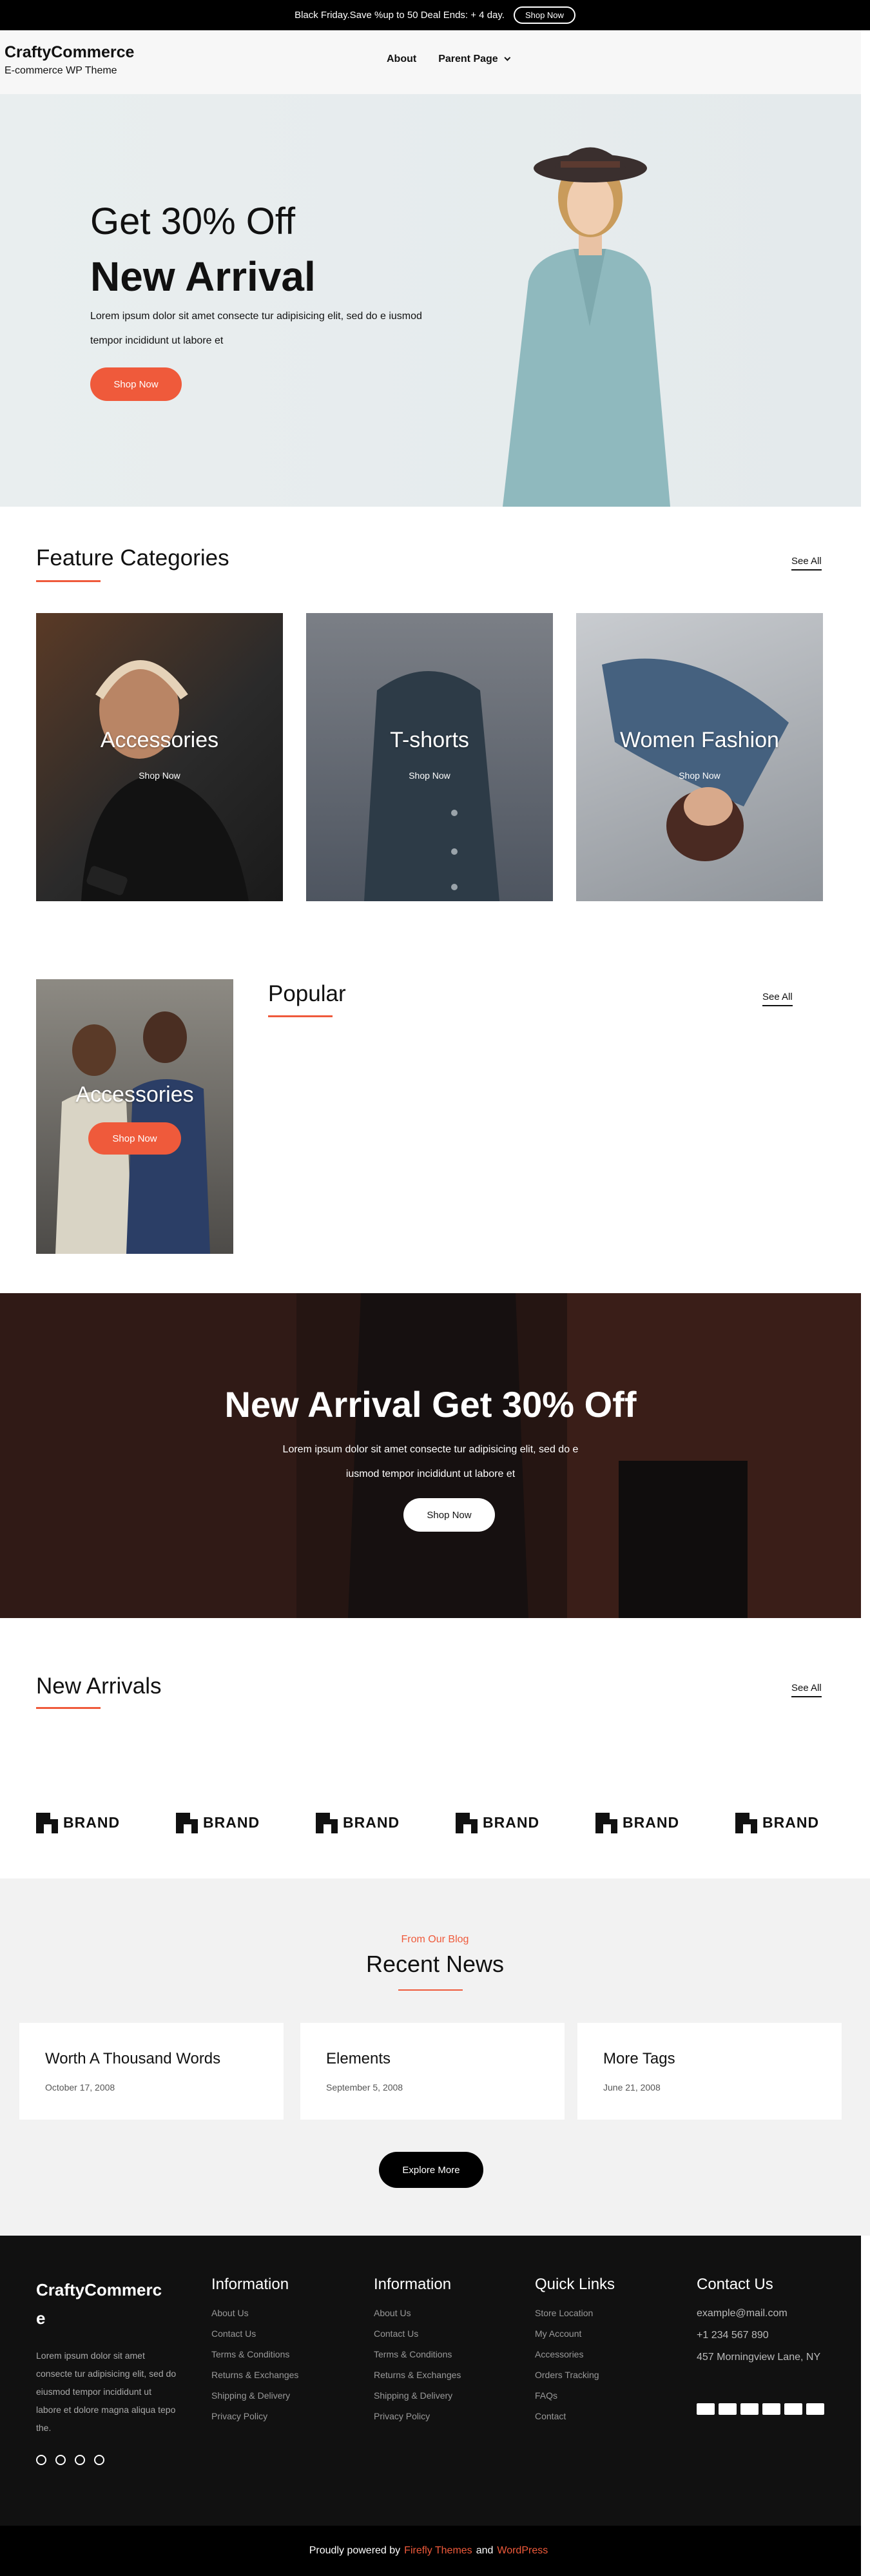 The image size is (870, 2576). What do you see at coordinates (575, 2375) in the screenshot?
I see `footer-link: Orders Tracking` at bounding box center [575, 2375].